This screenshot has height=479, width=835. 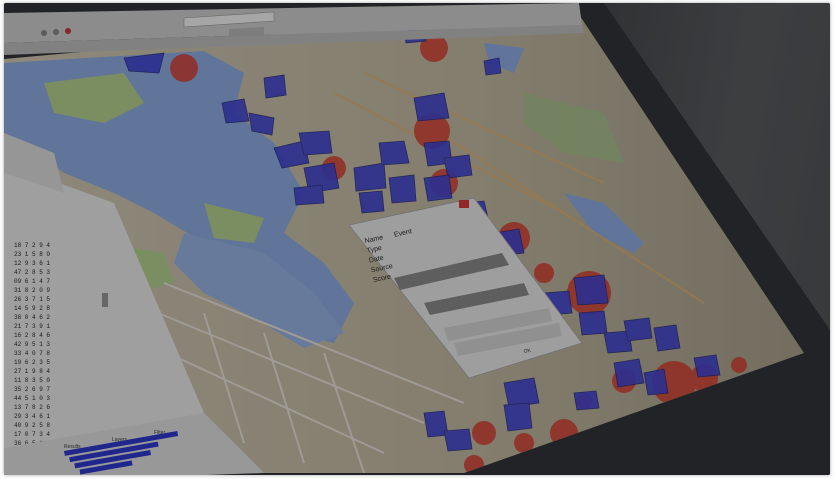 I want to click on list-row: 09 6 1 4 7, so click(x=32, y=281).